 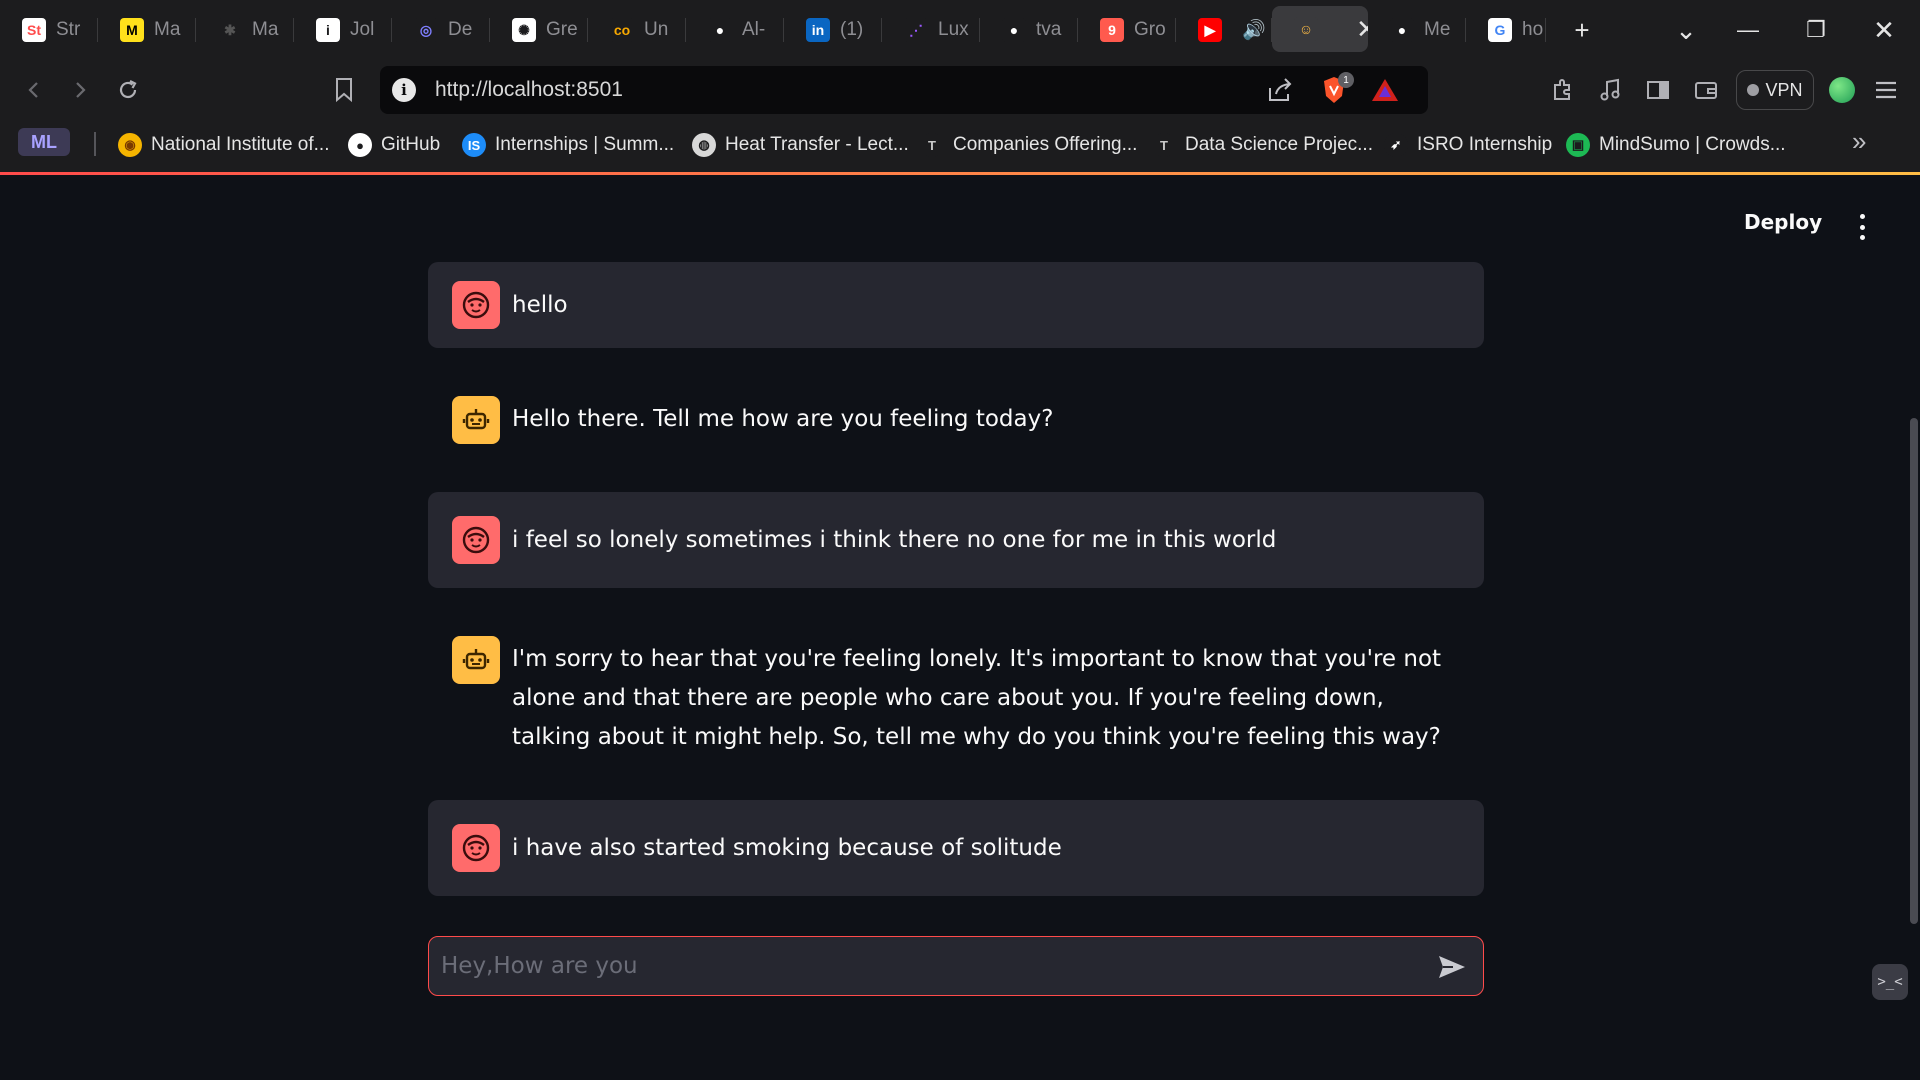 I want to click on tab-title: Gro, so click(x=1150, y=29).